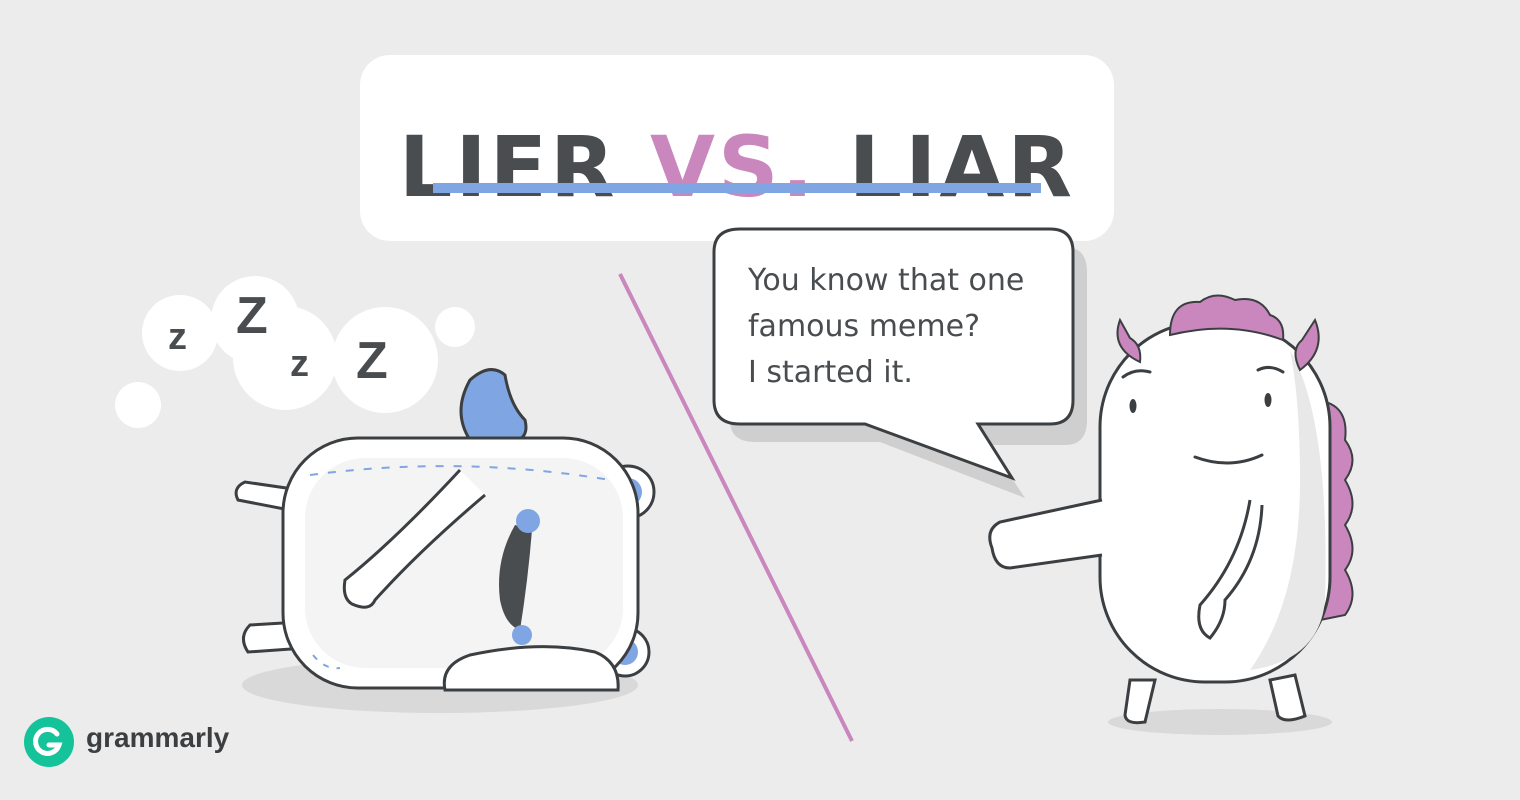  What do you see at coordinates (299, 364) in the screenshot?
I see `sleep-letter-3: z` at bounding box center [299, 364].